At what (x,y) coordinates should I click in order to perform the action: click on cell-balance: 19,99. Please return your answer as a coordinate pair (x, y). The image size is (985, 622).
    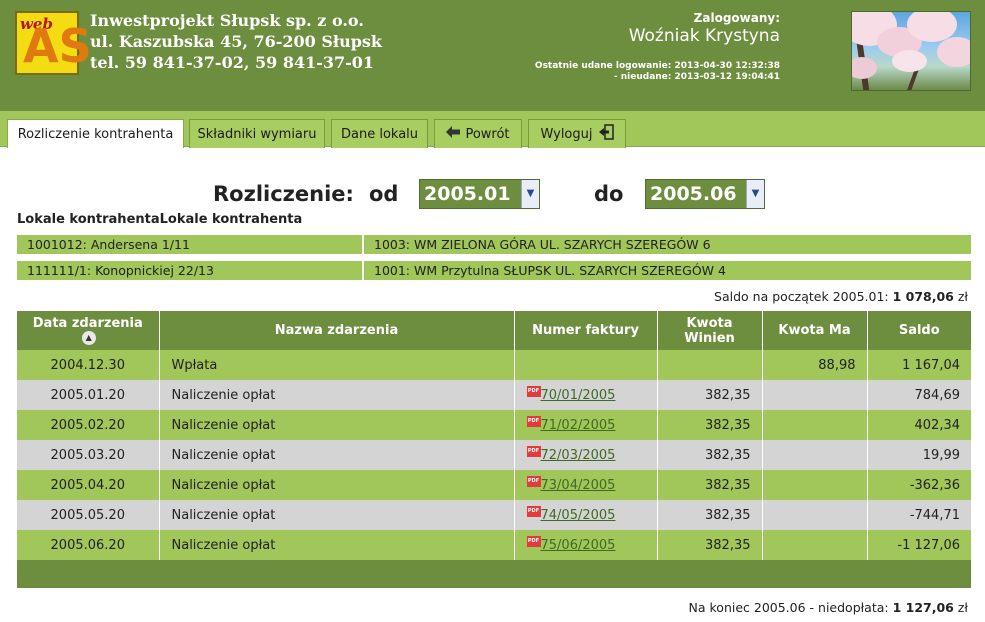
    Looking at the image, I should click on (918, 455).